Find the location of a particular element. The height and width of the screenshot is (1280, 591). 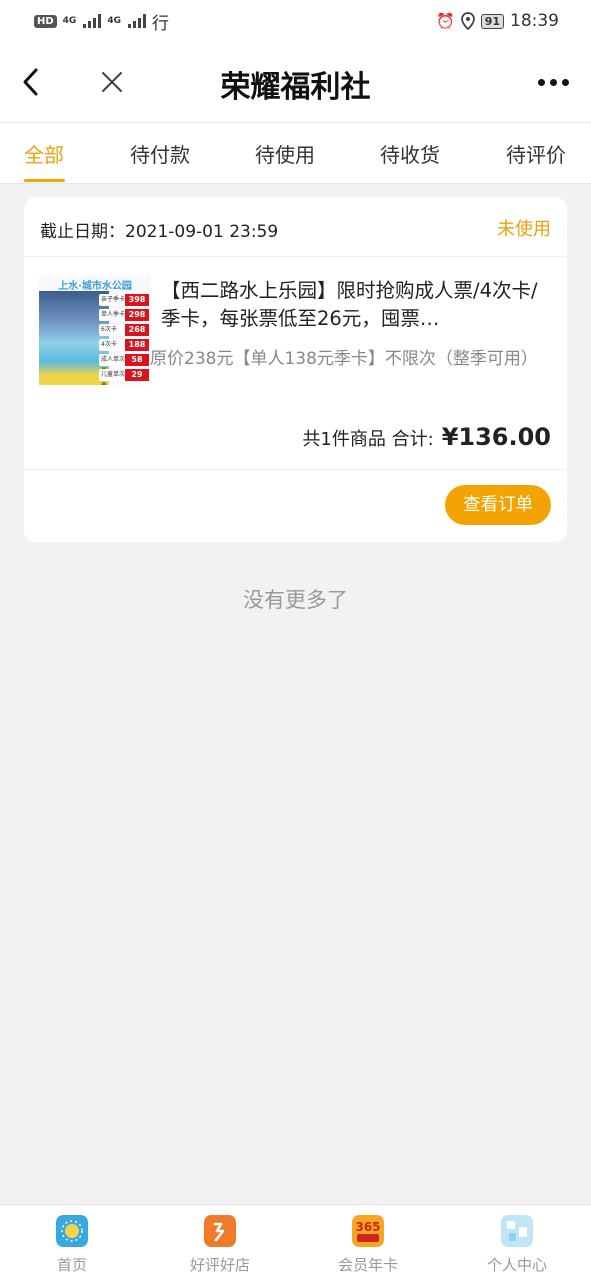

more-button is located at coordinates (553, 82).